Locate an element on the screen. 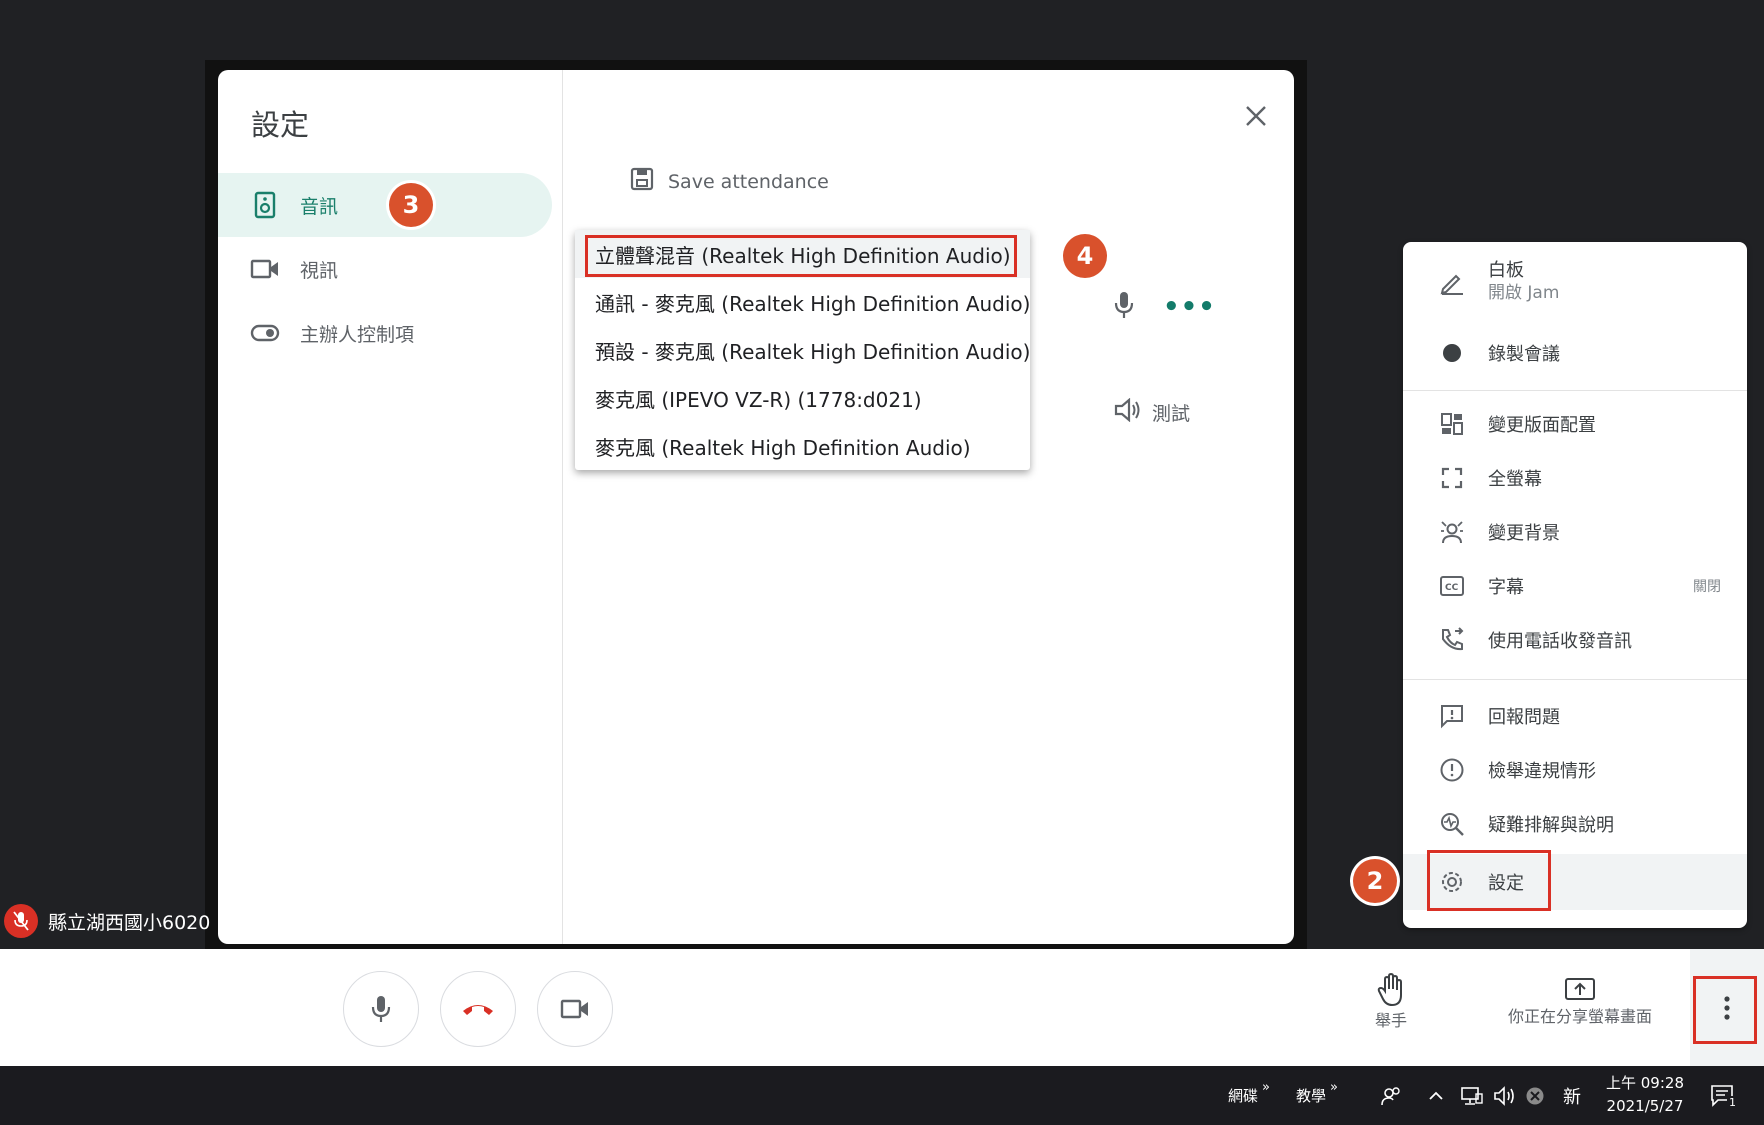  svg-text: CC is located at coordinates (1452, 588).